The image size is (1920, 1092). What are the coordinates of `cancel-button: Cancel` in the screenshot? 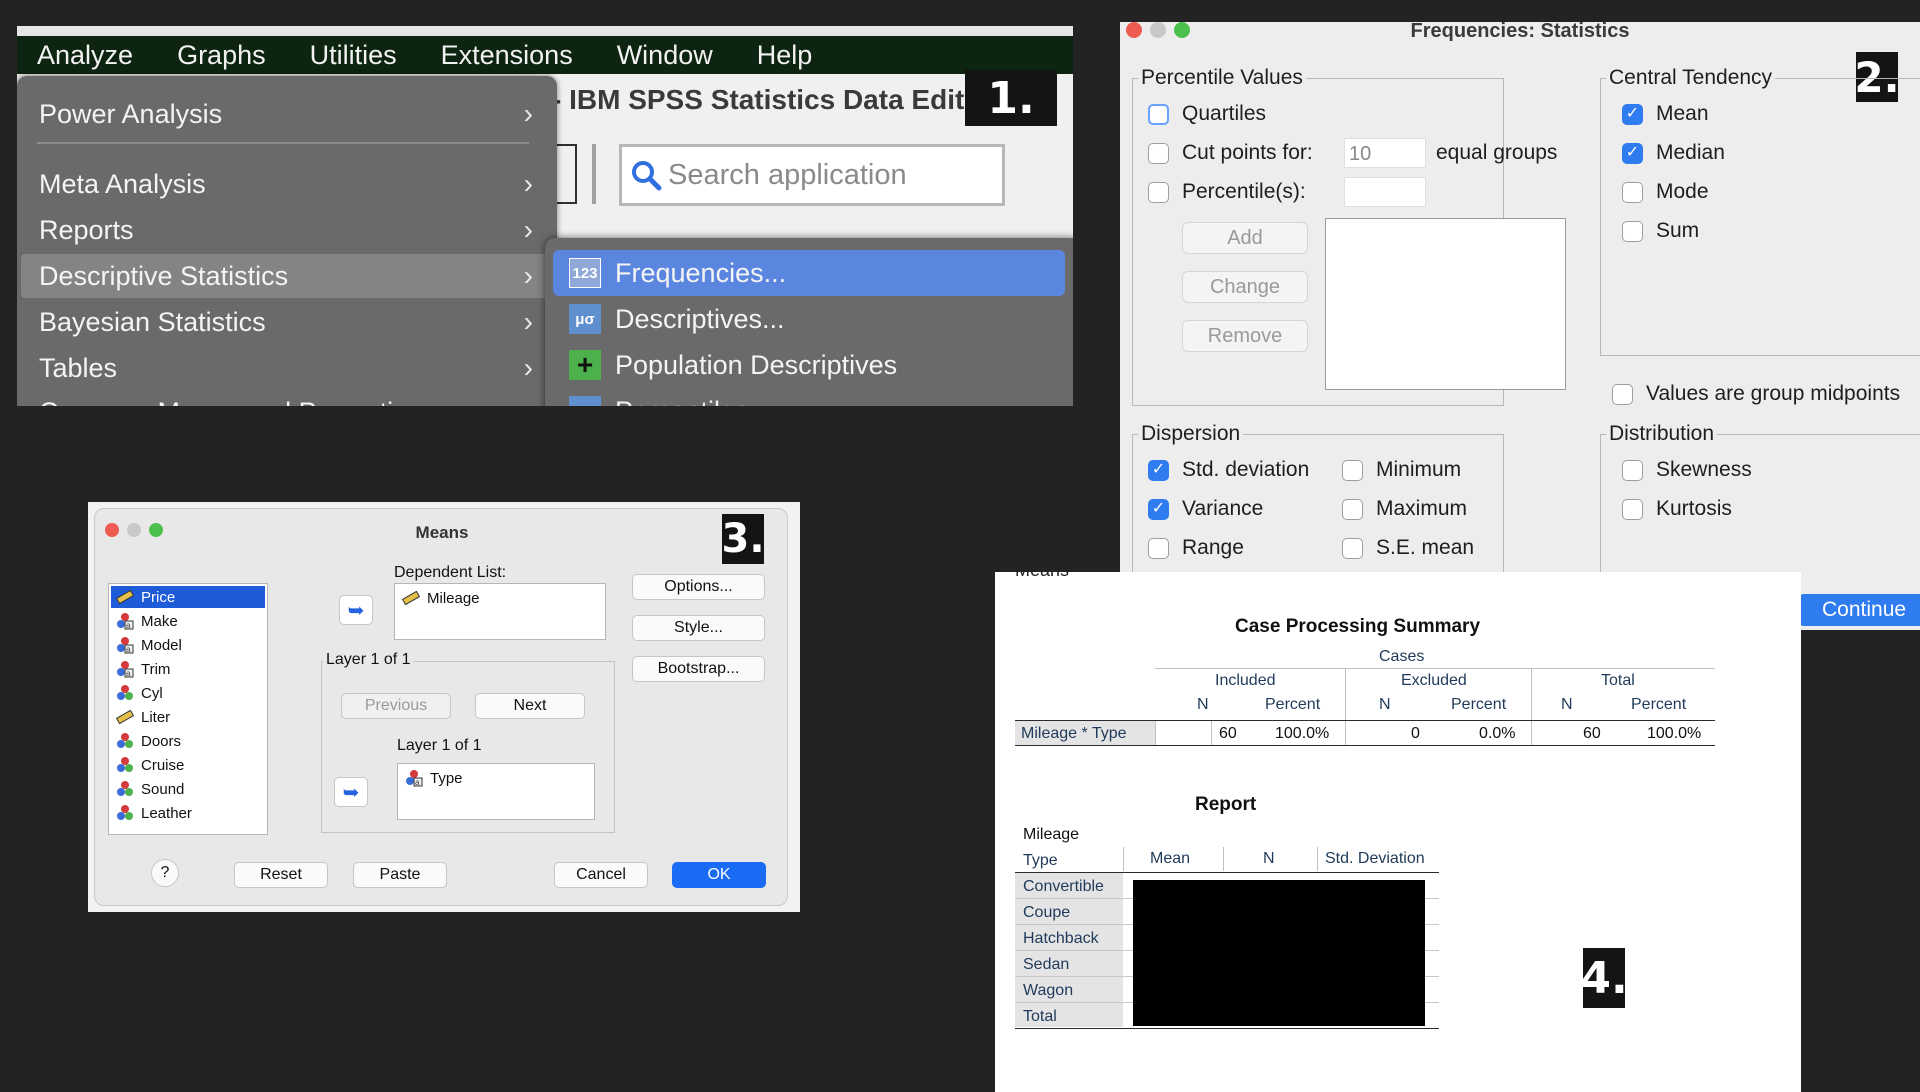 It's located at (601, 875).